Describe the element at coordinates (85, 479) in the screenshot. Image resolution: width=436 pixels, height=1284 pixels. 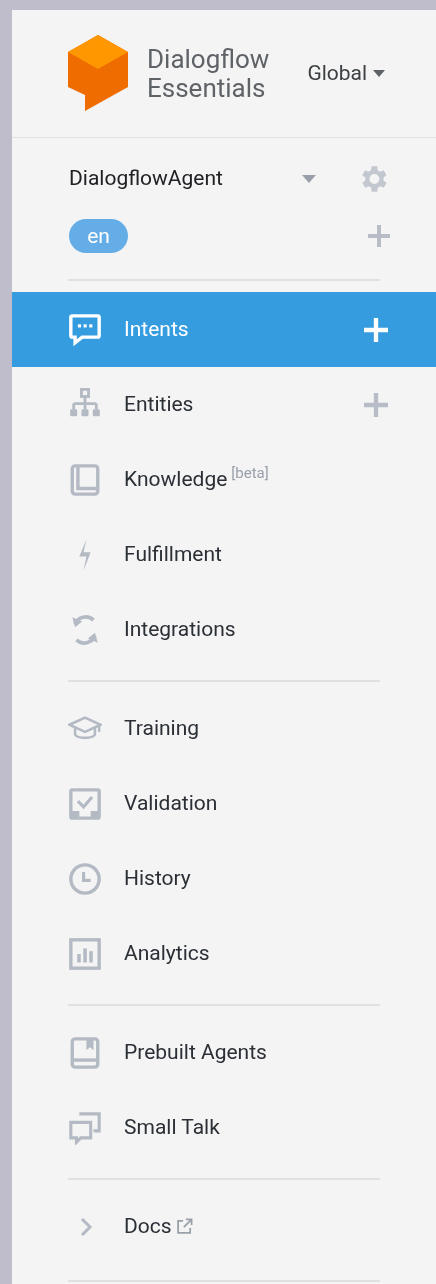
I see `book-icon` at that location.